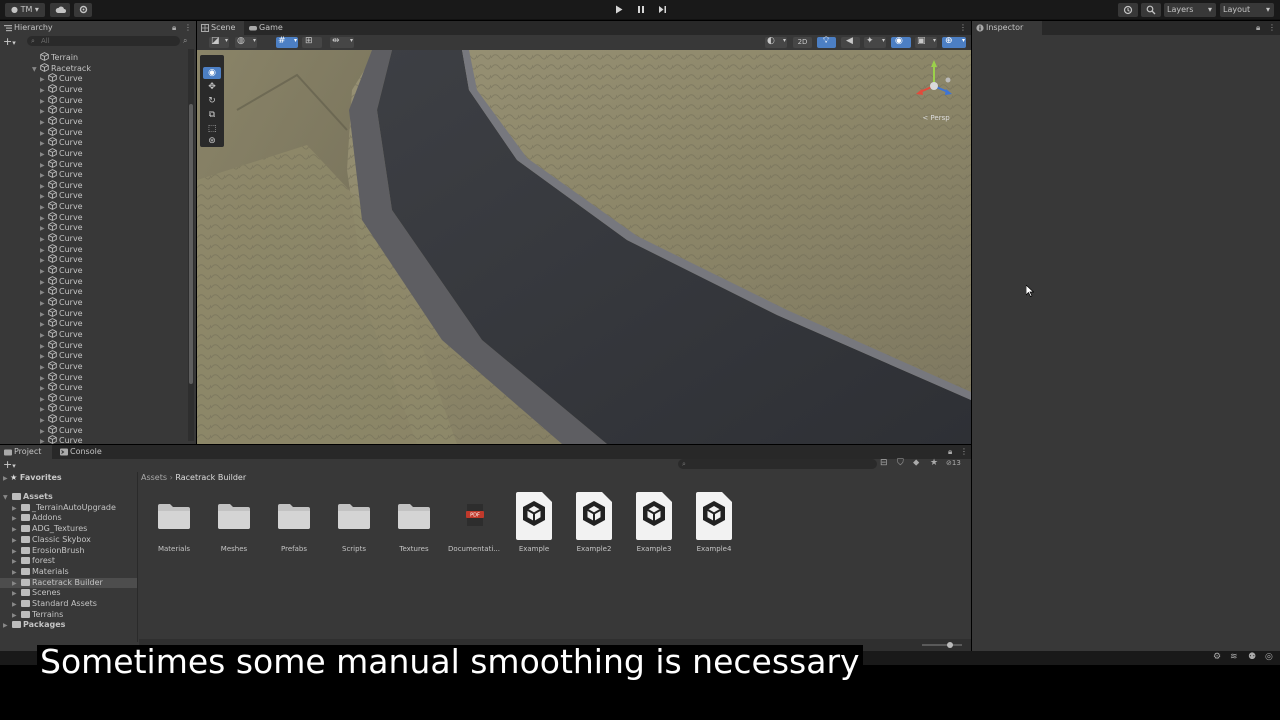  I want to click on orientation-gizmo: < Persp, so click(934, 90).